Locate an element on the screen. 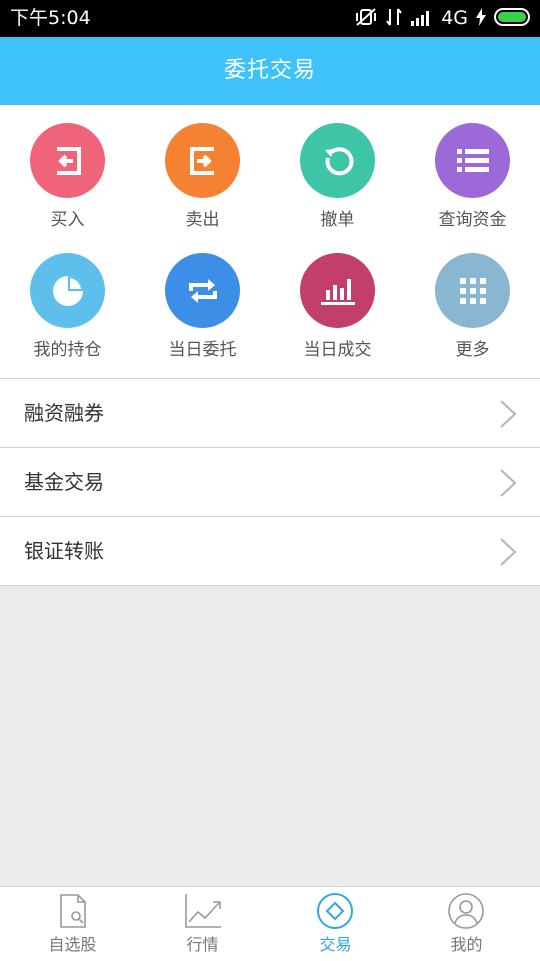  menu-item-label: 基金交易 is located at coordinates (64, 482).